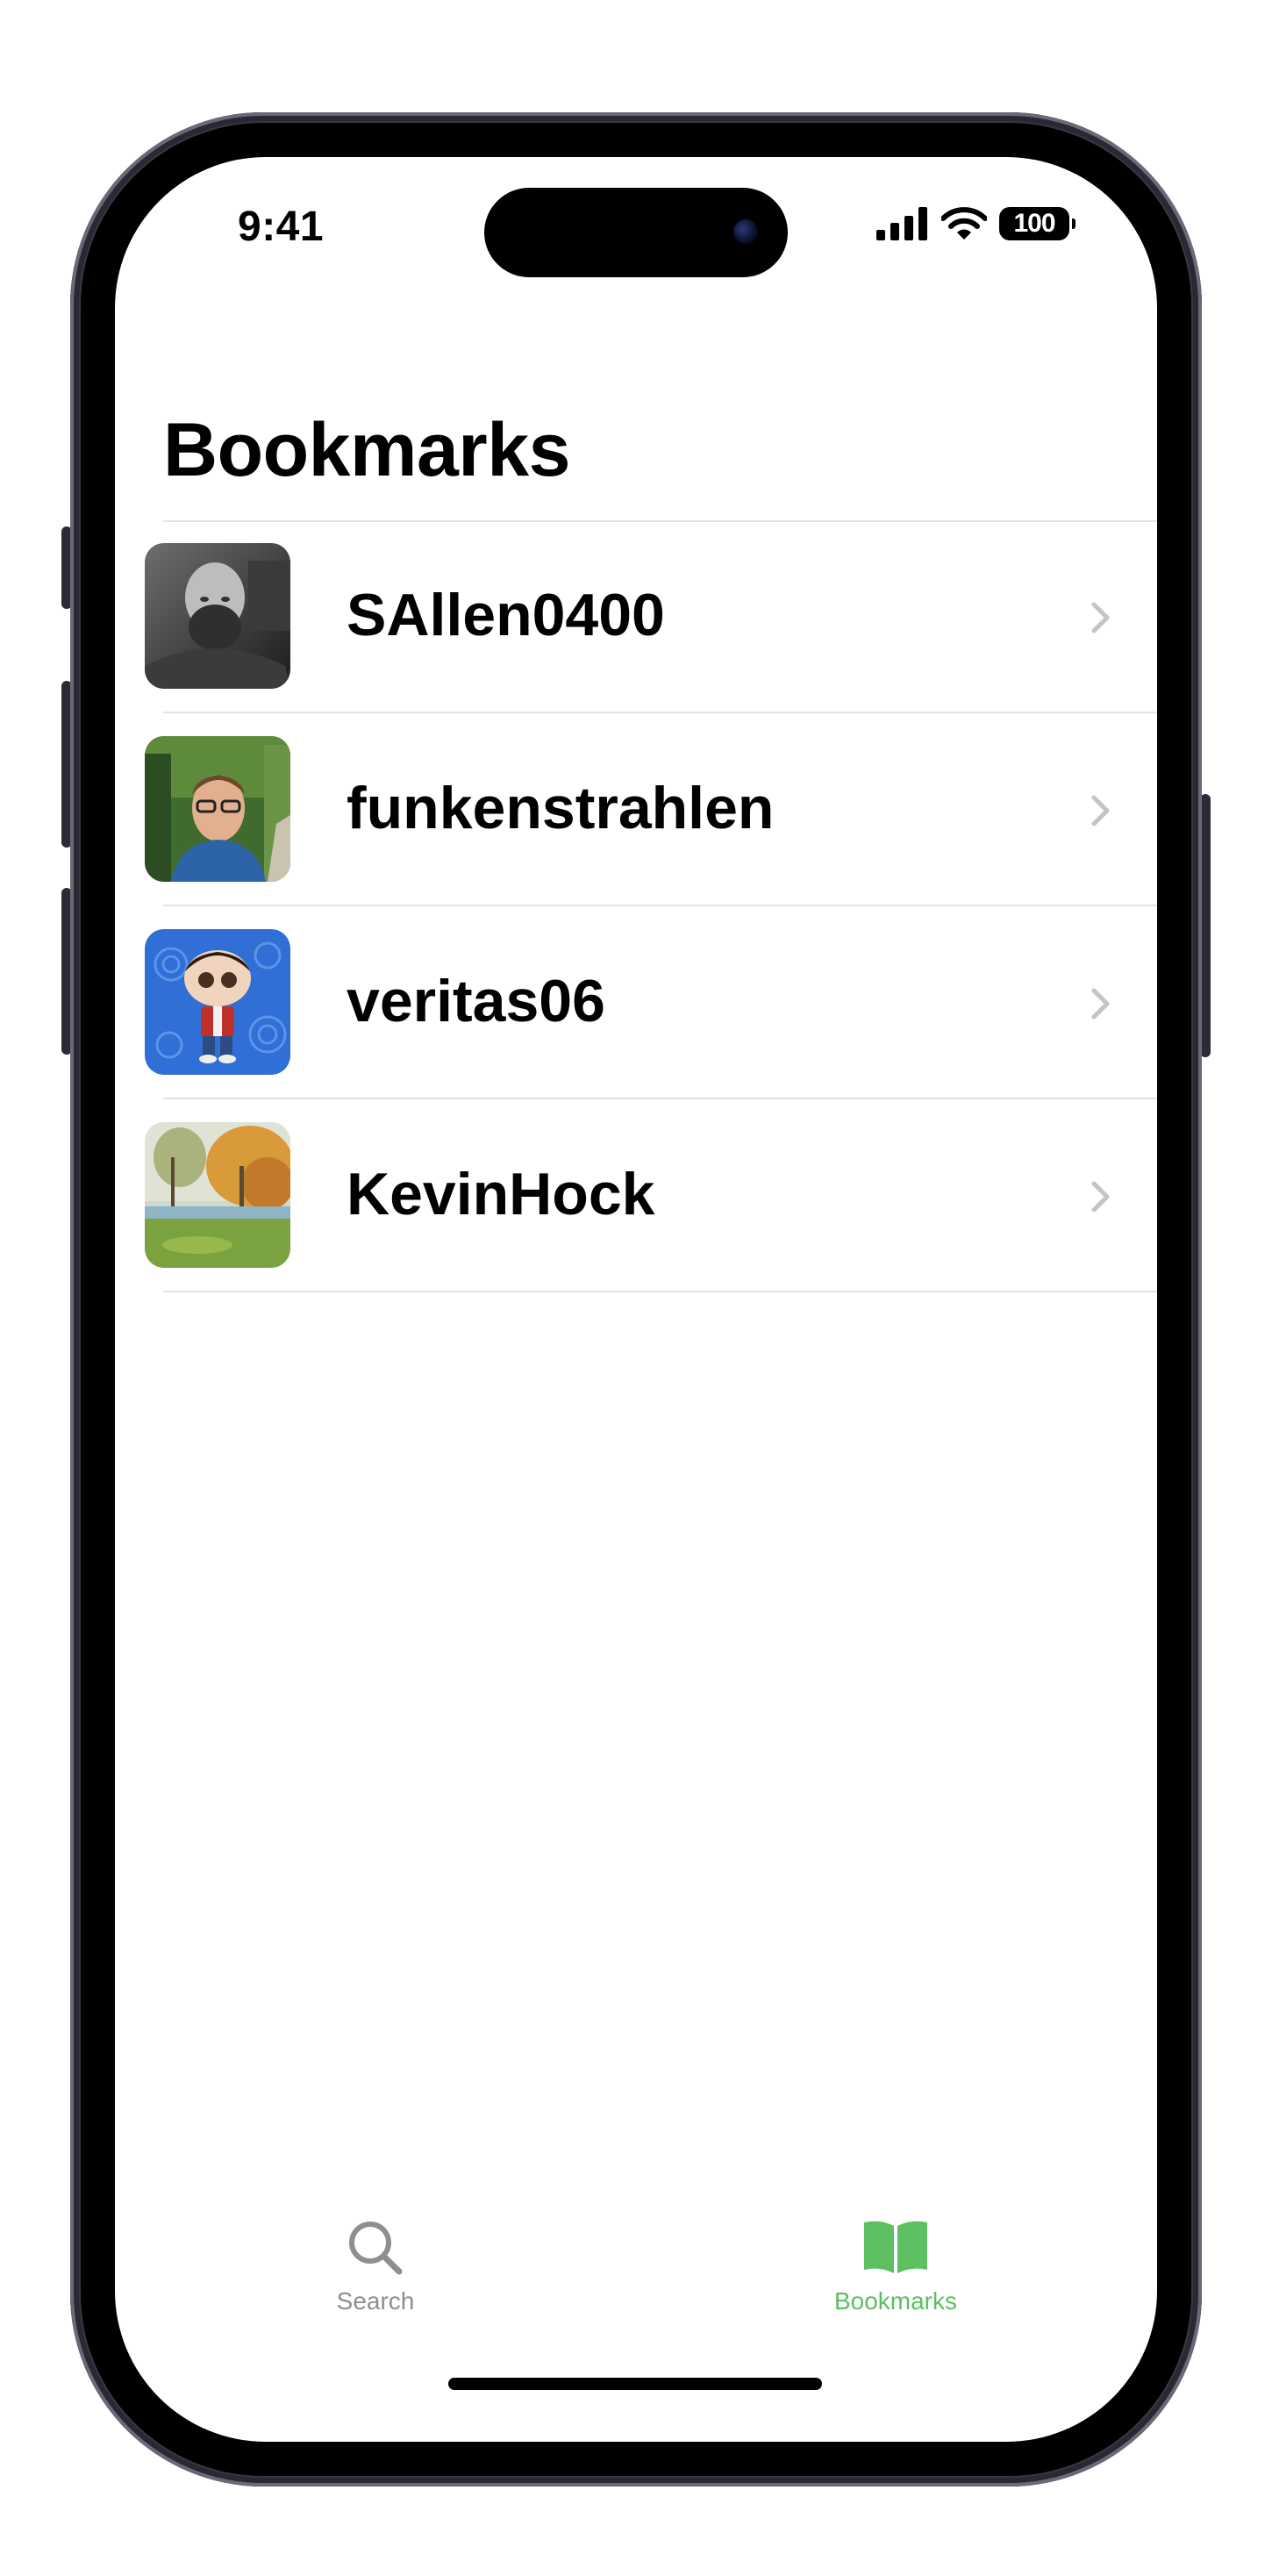  What do you see at coordinates (636, 232) in the screenshot?
I see `dynamic-island` at bounding box center [636, 232].